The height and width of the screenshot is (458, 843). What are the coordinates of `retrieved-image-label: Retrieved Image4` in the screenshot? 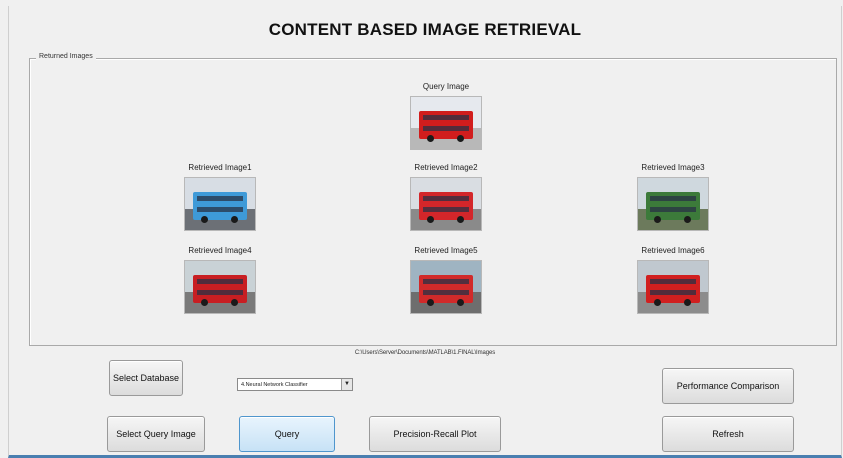 It's located at (220, 250).